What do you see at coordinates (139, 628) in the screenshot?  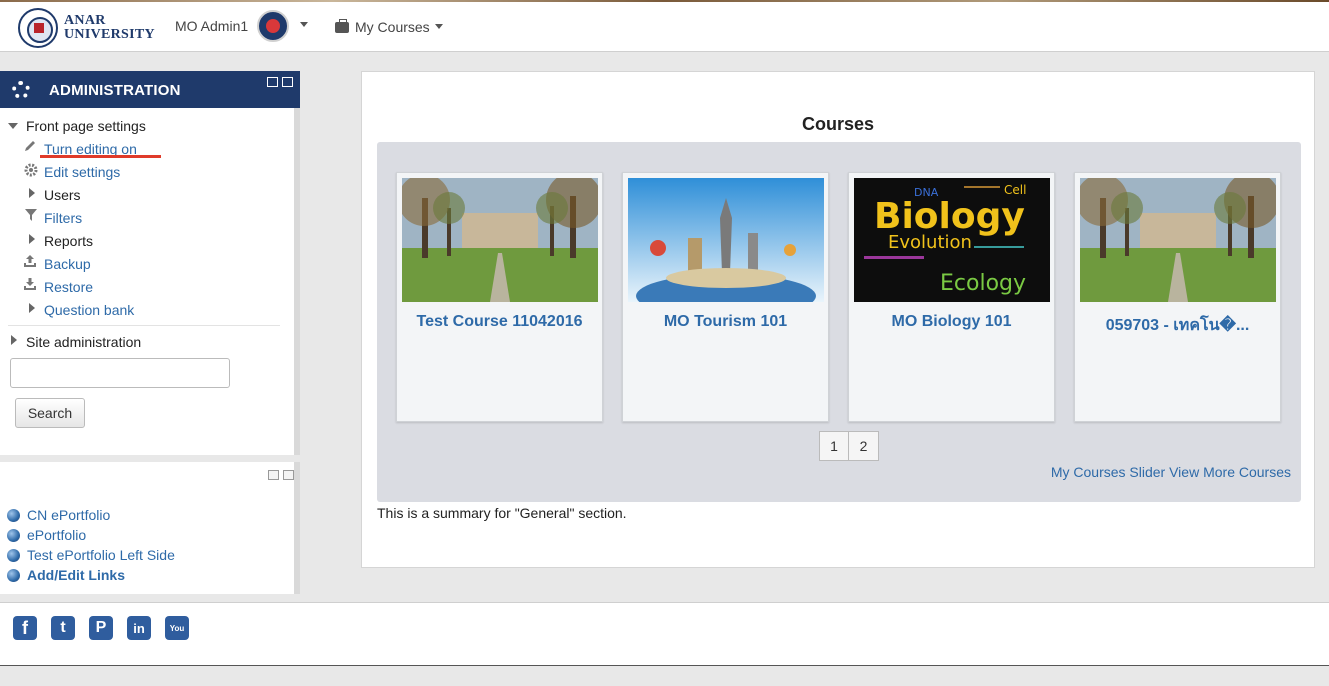 I see `linkedin-icon: in` at bounding box center [139, 628].